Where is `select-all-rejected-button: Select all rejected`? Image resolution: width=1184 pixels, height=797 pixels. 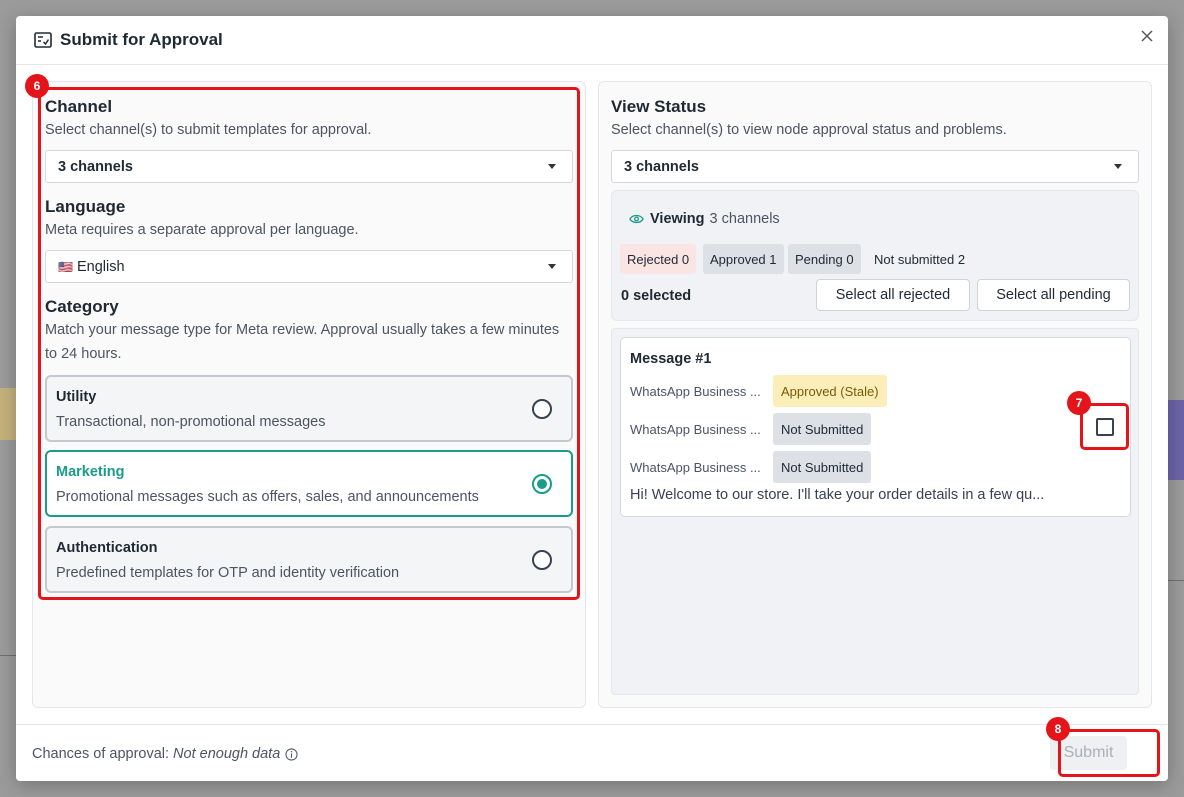
select-all-rejected-button: Select all rejected is located at coordinates (893, 295).